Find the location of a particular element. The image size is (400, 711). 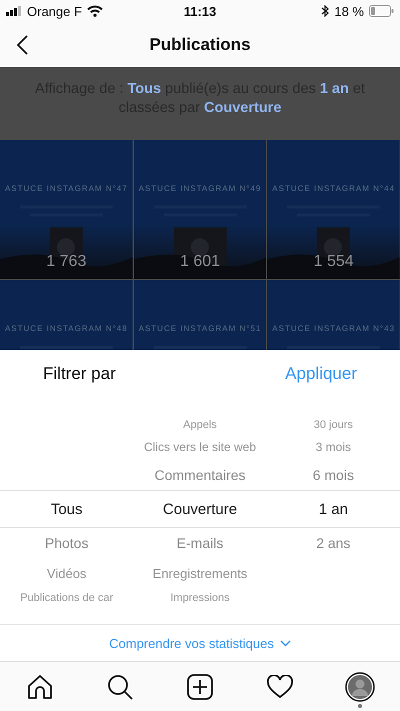

picker-option: Photos is located at coordinates (66, 543).